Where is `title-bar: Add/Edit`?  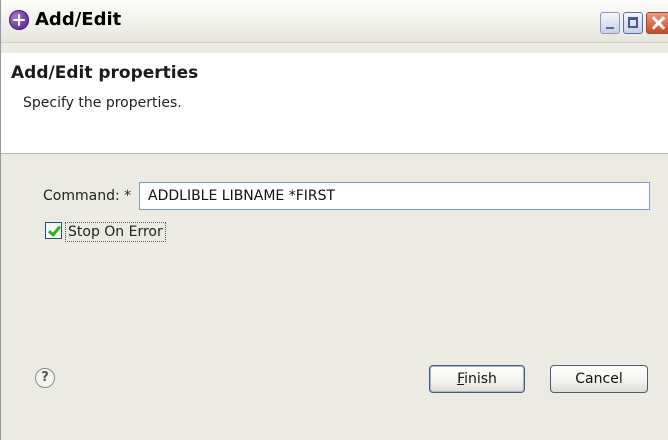 title-bar: Add/Edit is located at coordinates (334, 21).